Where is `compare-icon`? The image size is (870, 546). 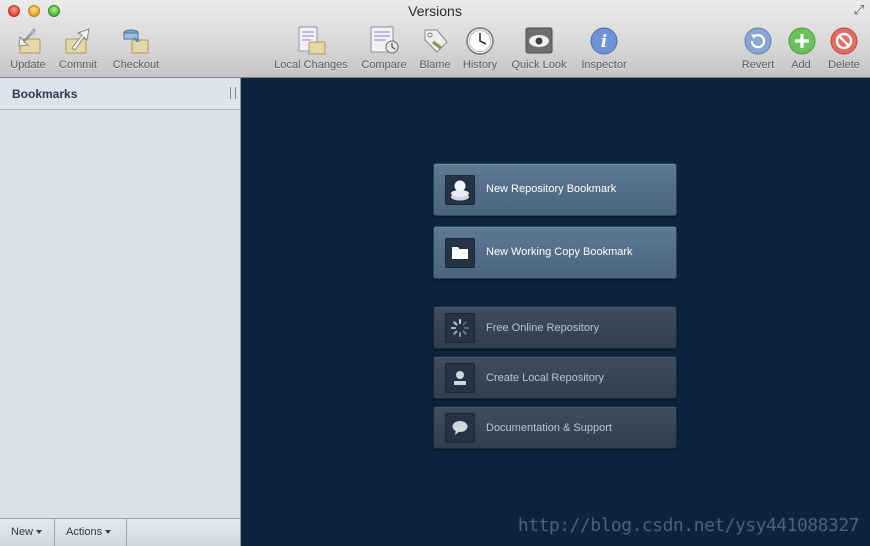 compare-icon is located at coordinates (384, 40).